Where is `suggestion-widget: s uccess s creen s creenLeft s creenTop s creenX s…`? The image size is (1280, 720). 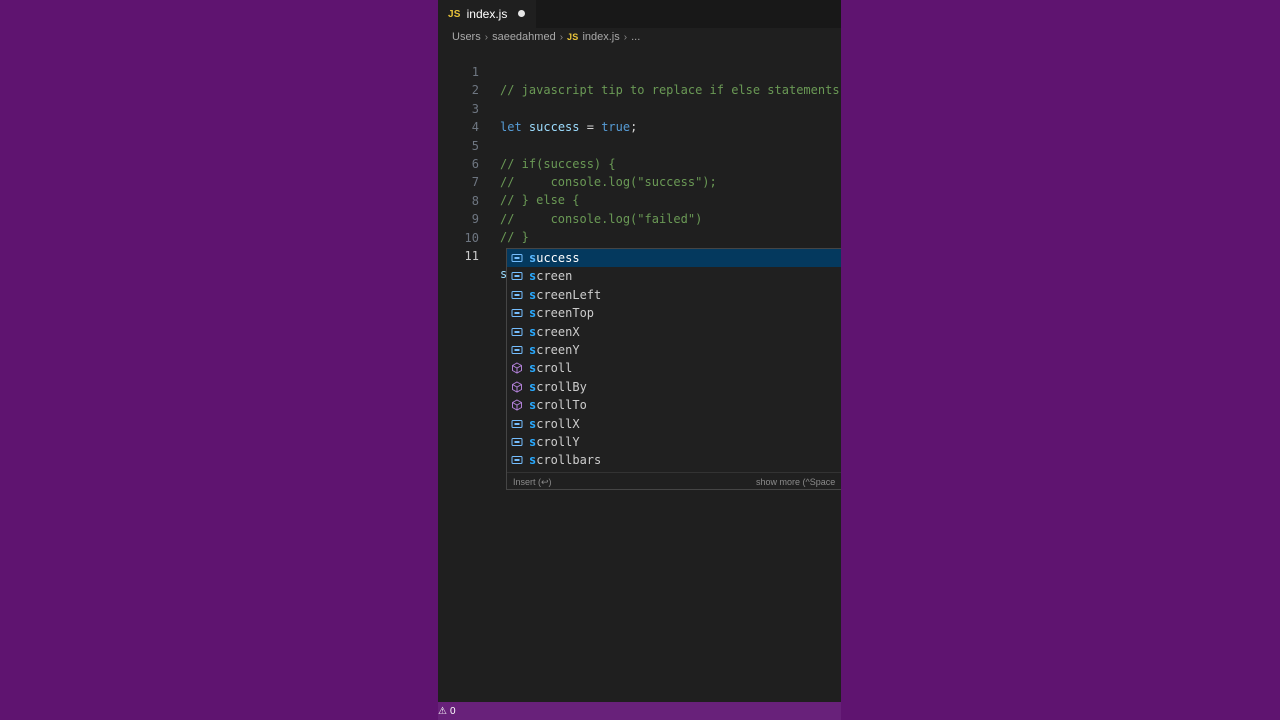 suggestion-widget: s uccess s creen s creenLeft s creenTop s creenX s… is located at coordinates (673, 369).